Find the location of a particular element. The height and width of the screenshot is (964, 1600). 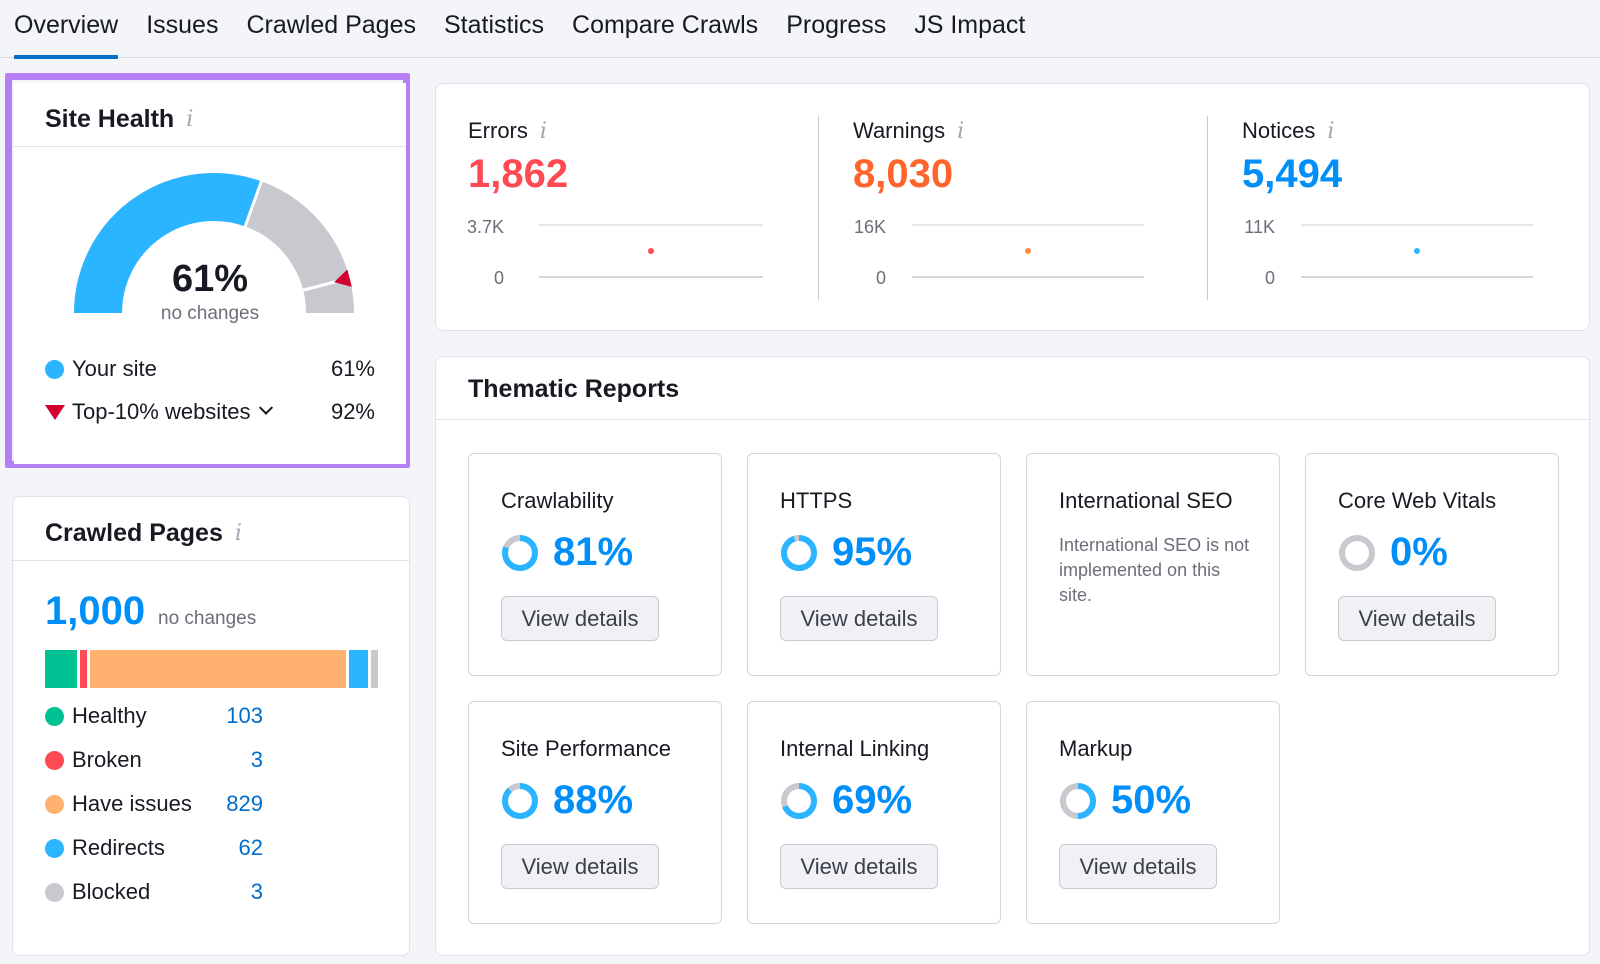

bar-segment-broken is located at coordinates (83, 669).